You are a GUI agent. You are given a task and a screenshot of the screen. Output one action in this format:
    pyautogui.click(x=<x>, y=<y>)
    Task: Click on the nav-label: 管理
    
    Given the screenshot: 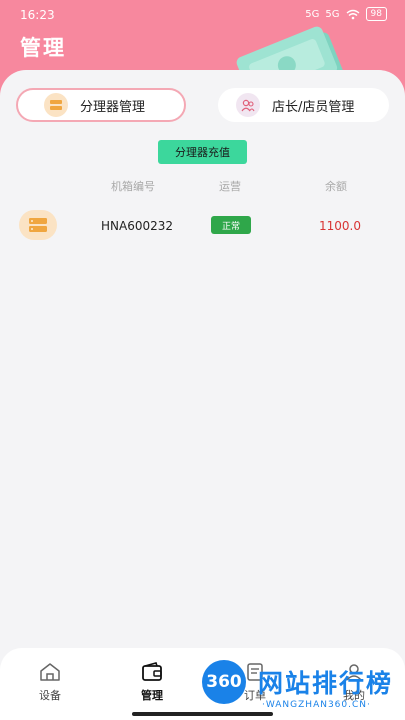 What is the action you would take?
    pyautogui.click(x=152, y=695)
    